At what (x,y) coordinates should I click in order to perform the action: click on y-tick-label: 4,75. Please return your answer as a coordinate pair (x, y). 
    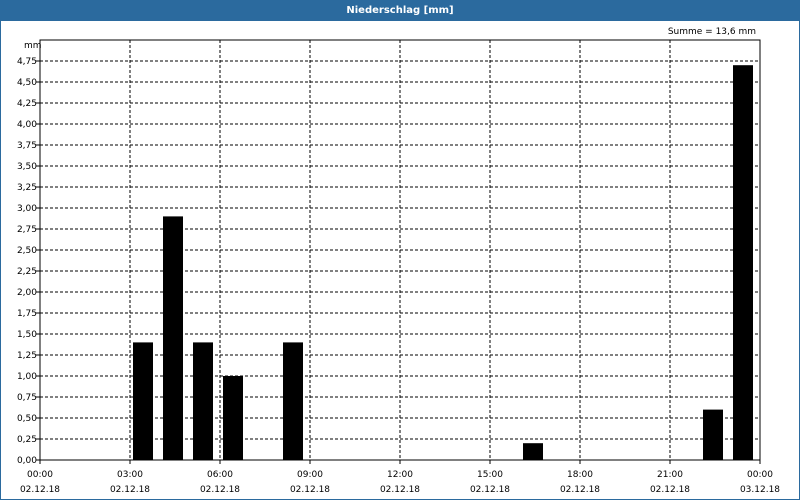
    Looking at the image, I should click on (27, 62).